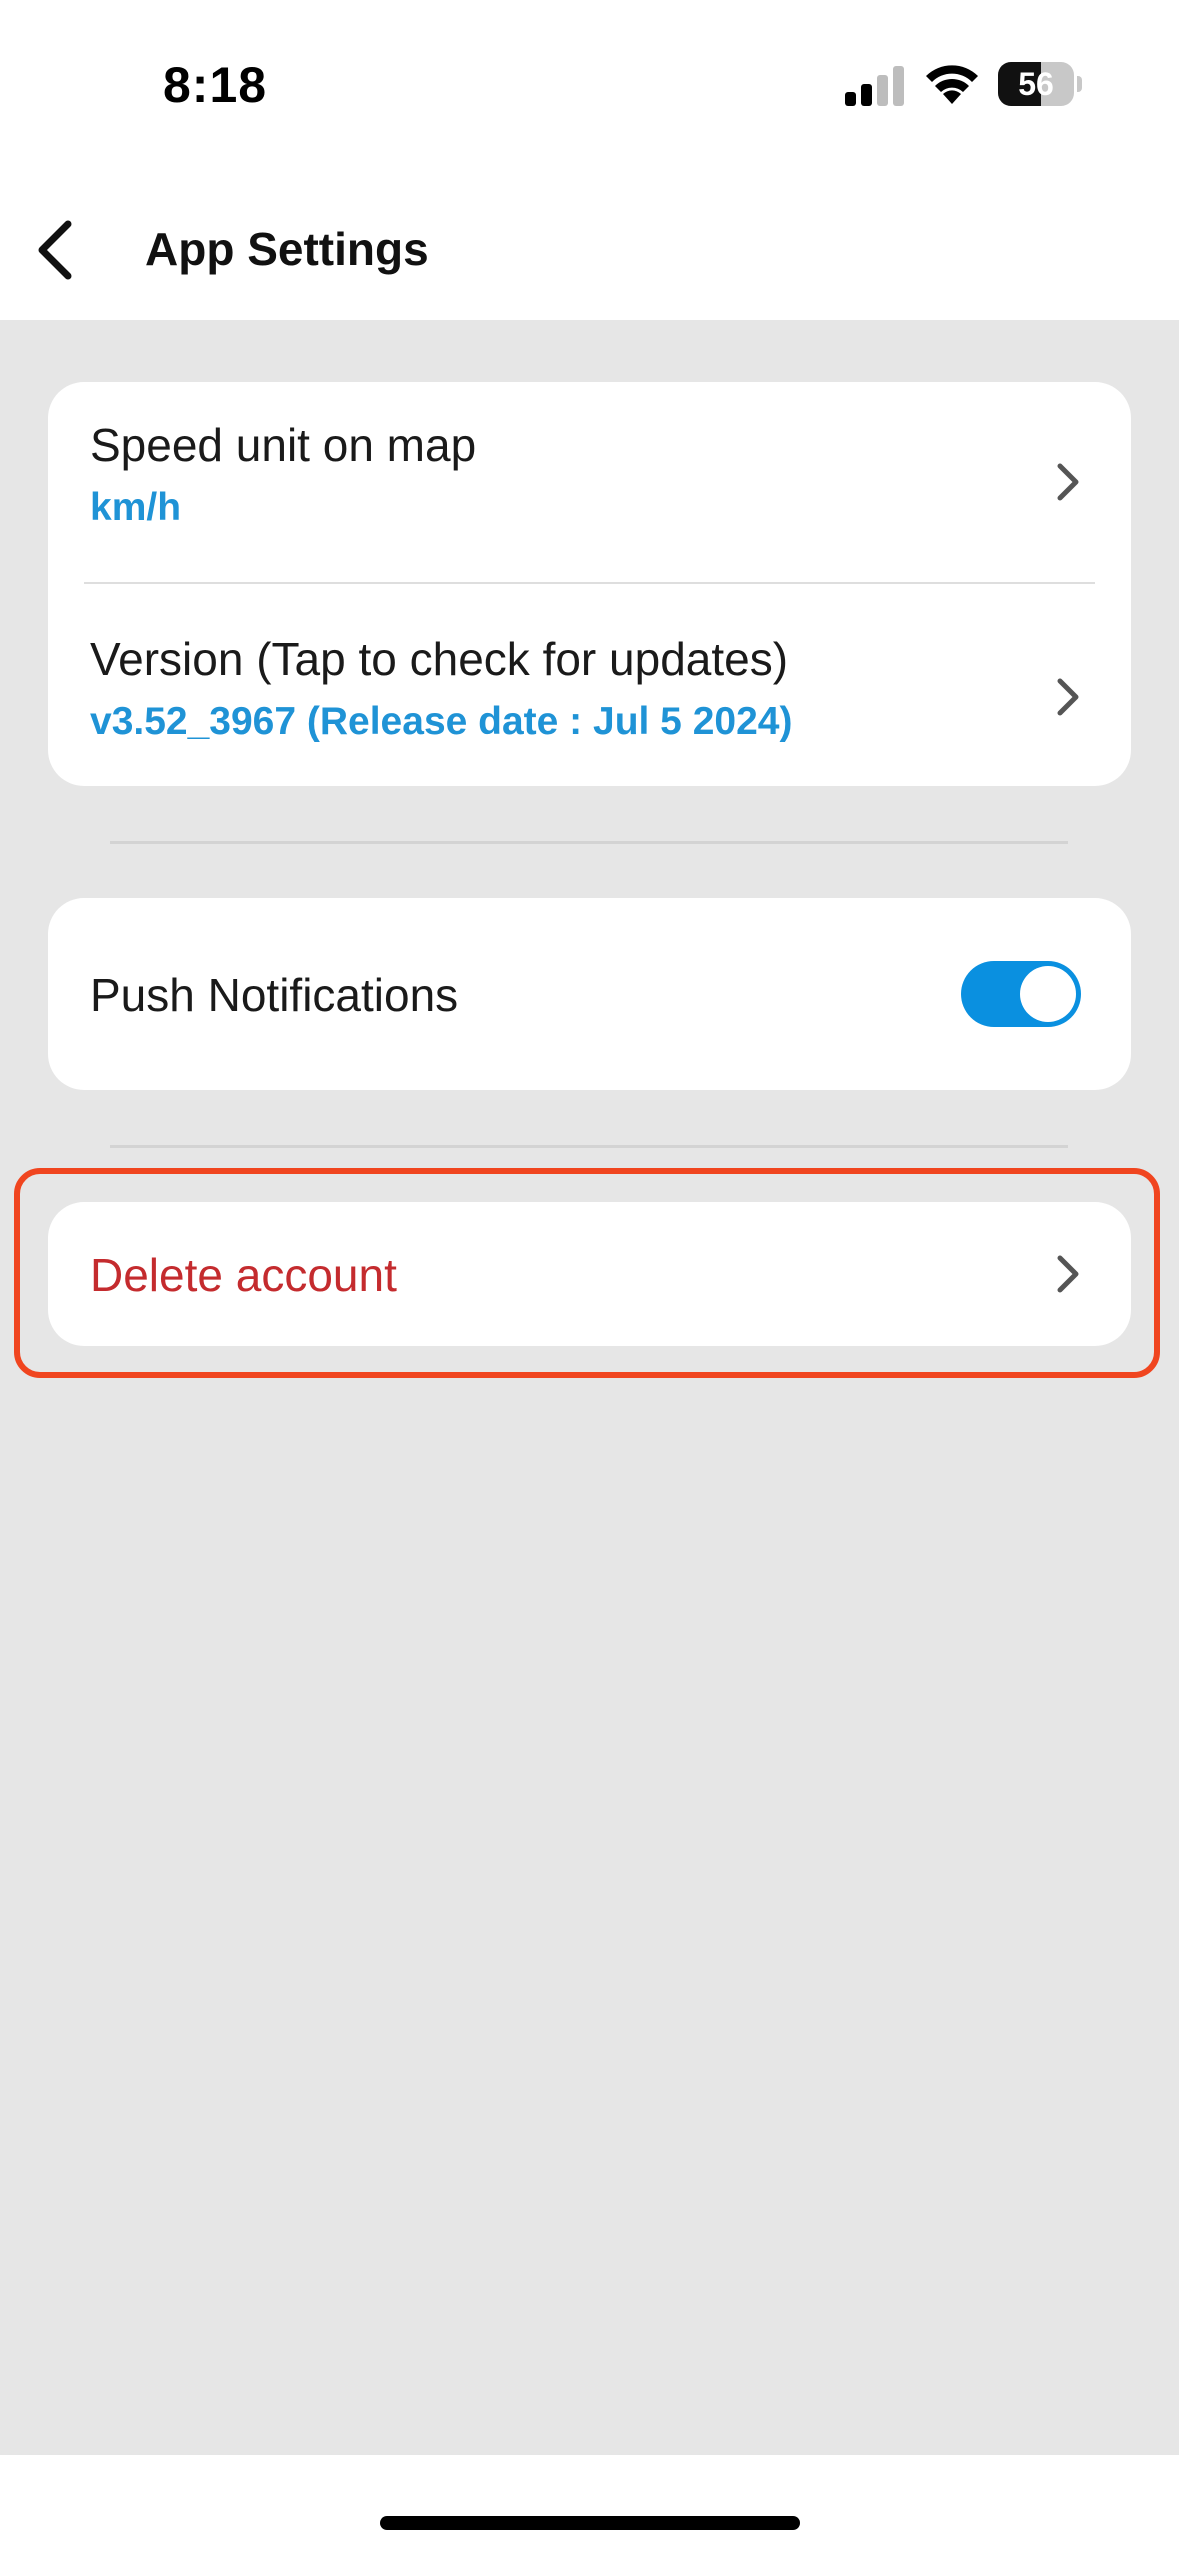 The height and width of the screenshot is (2556, 1179). I want to click on speed-unit-row: Speed unit on map km/h, so click(589, 482).